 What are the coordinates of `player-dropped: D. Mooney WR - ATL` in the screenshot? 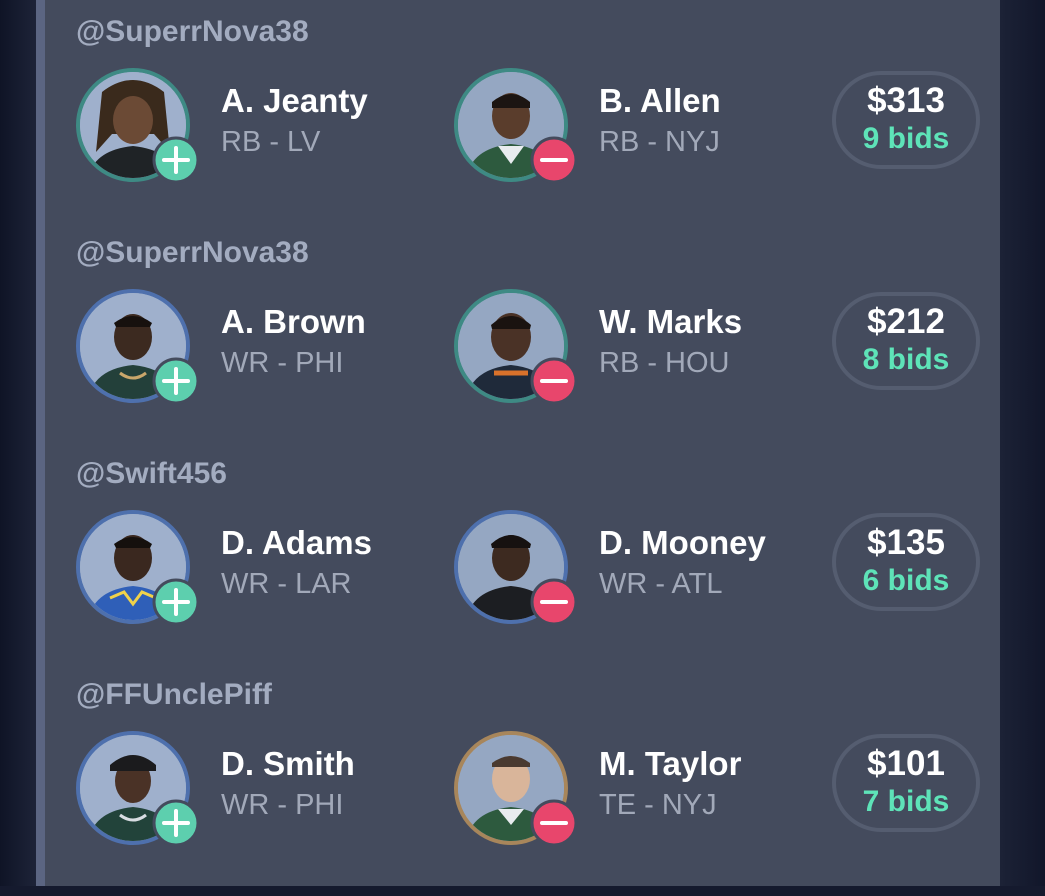 It's located at (634, 570).